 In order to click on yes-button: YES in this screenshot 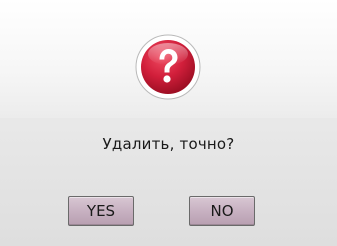, I will do `click(101, 211)`.